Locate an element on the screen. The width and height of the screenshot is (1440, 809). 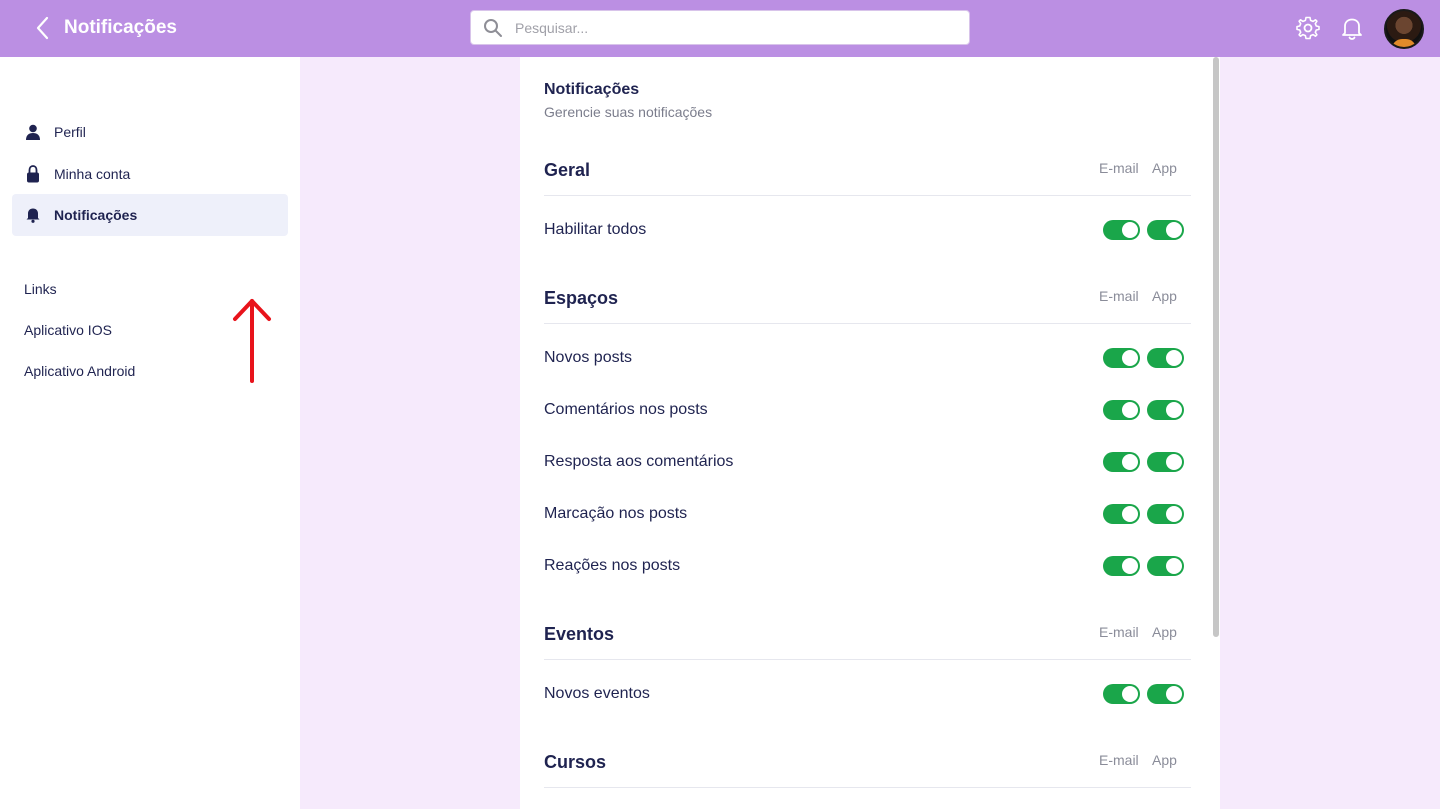
search-box is located at coordinates (720, 27).